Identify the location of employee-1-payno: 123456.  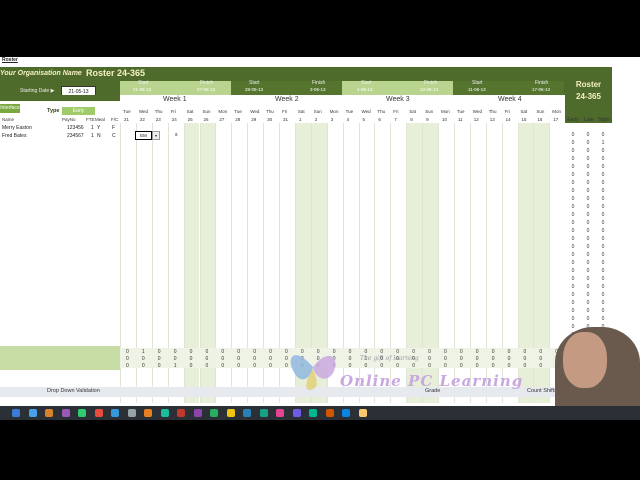
(75, 128).